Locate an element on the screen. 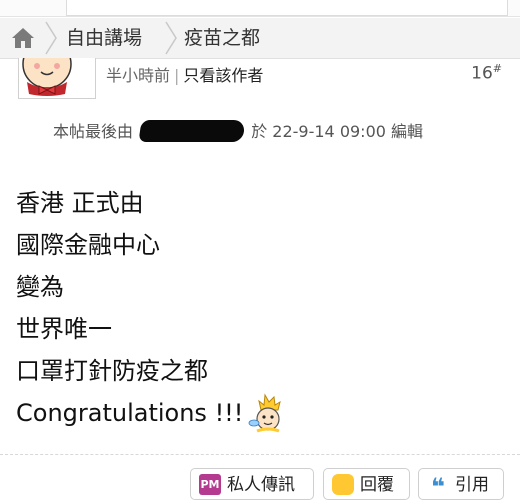 This screenshot has height=501, width=520. breadcrumb: 自由講場 疫苗之都 is located at coordinates (260, 38).